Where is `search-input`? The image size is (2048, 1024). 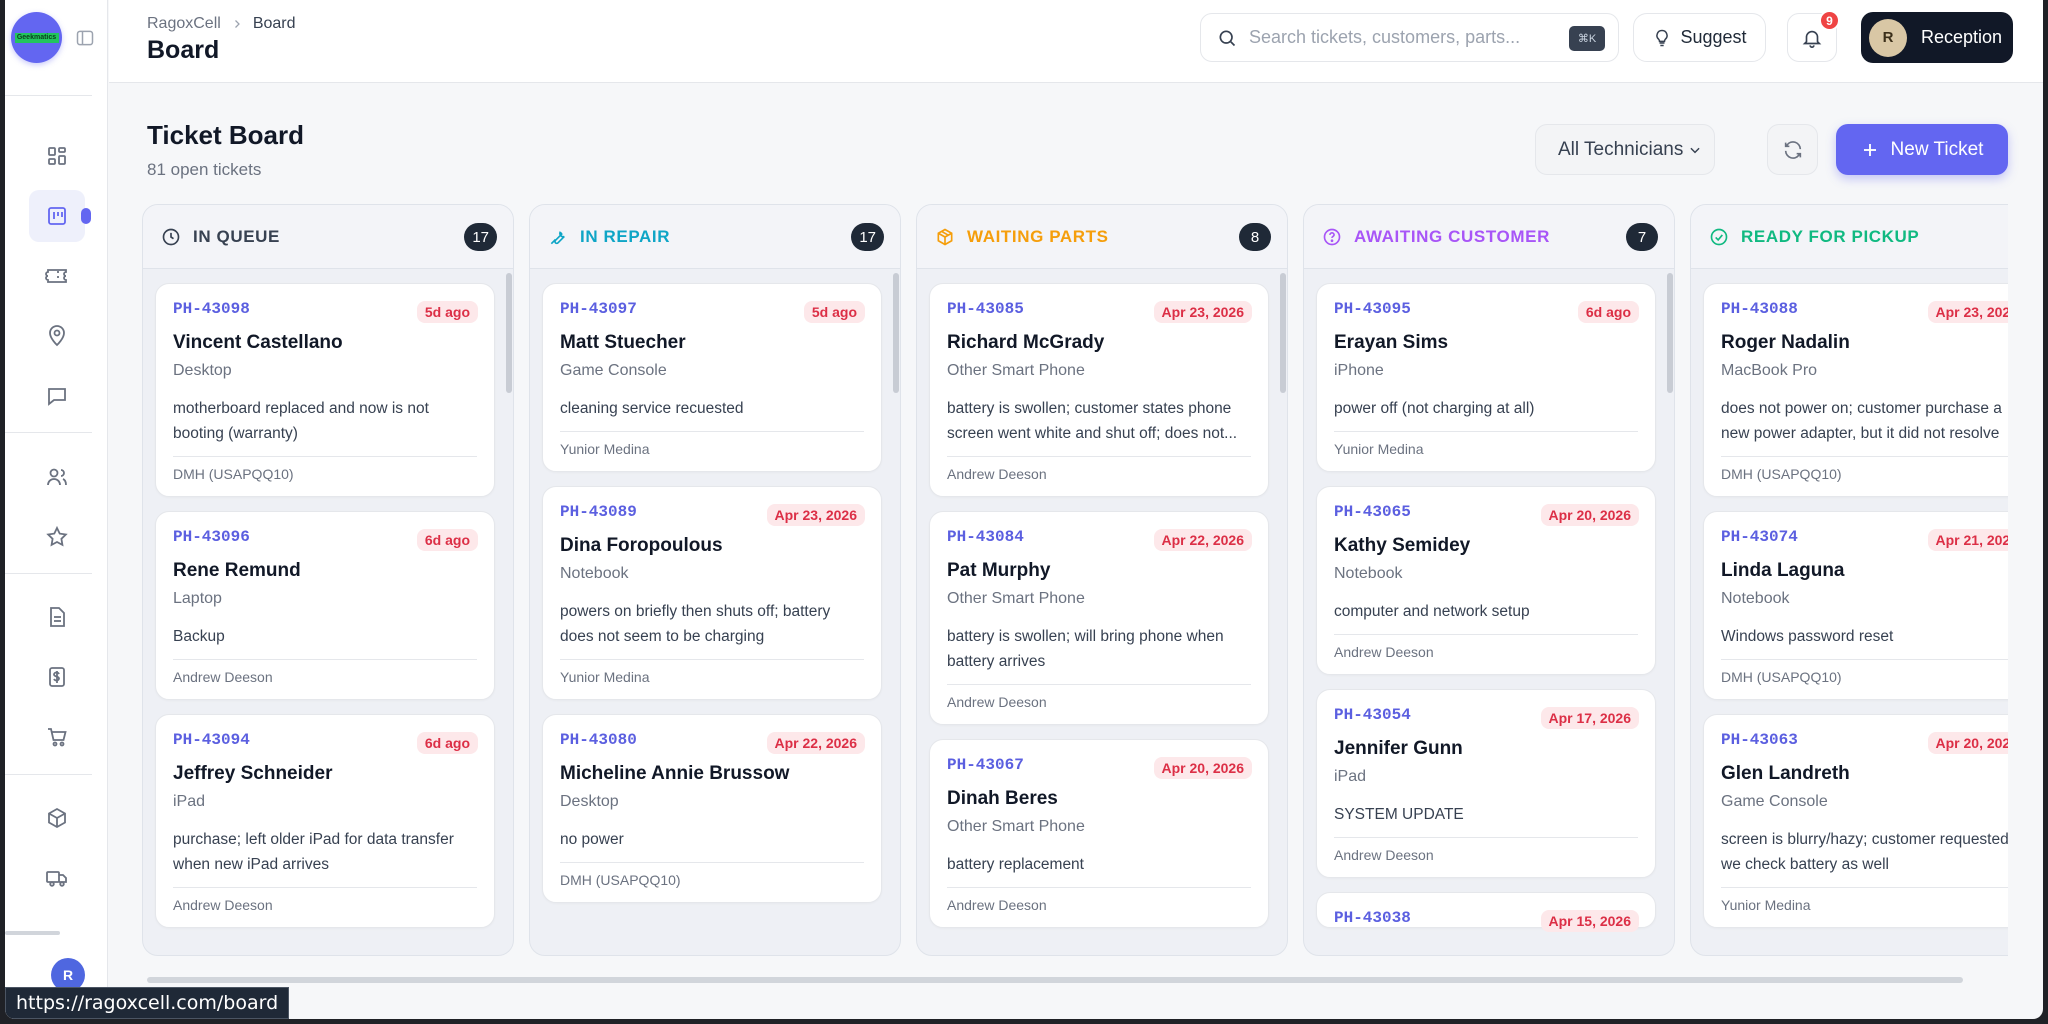
search-input is located at coordinates (1399, 37).